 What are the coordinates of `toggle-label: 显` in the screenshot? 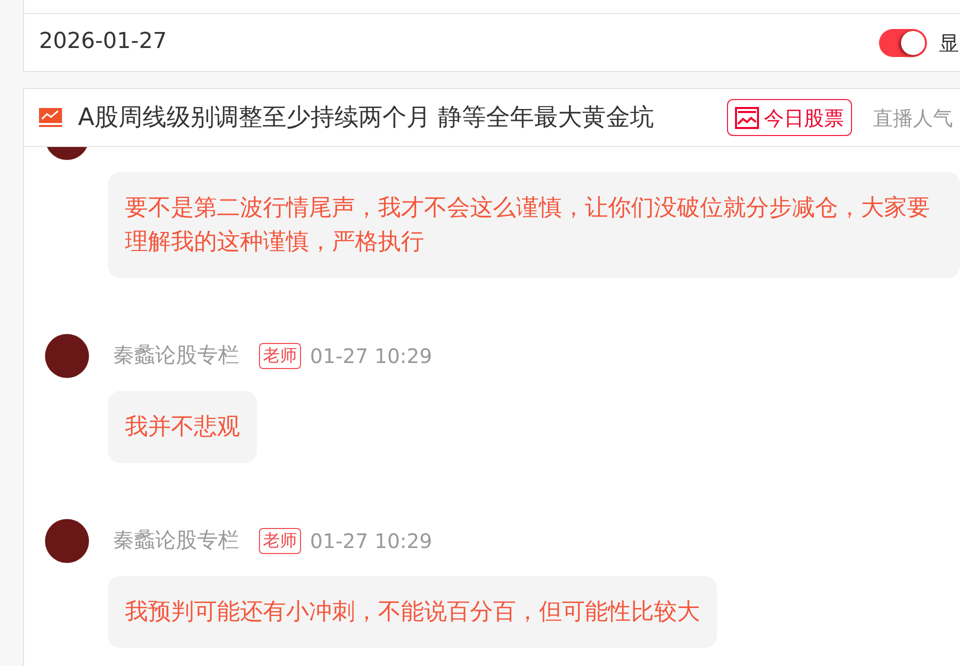 It's located at (949, 42).